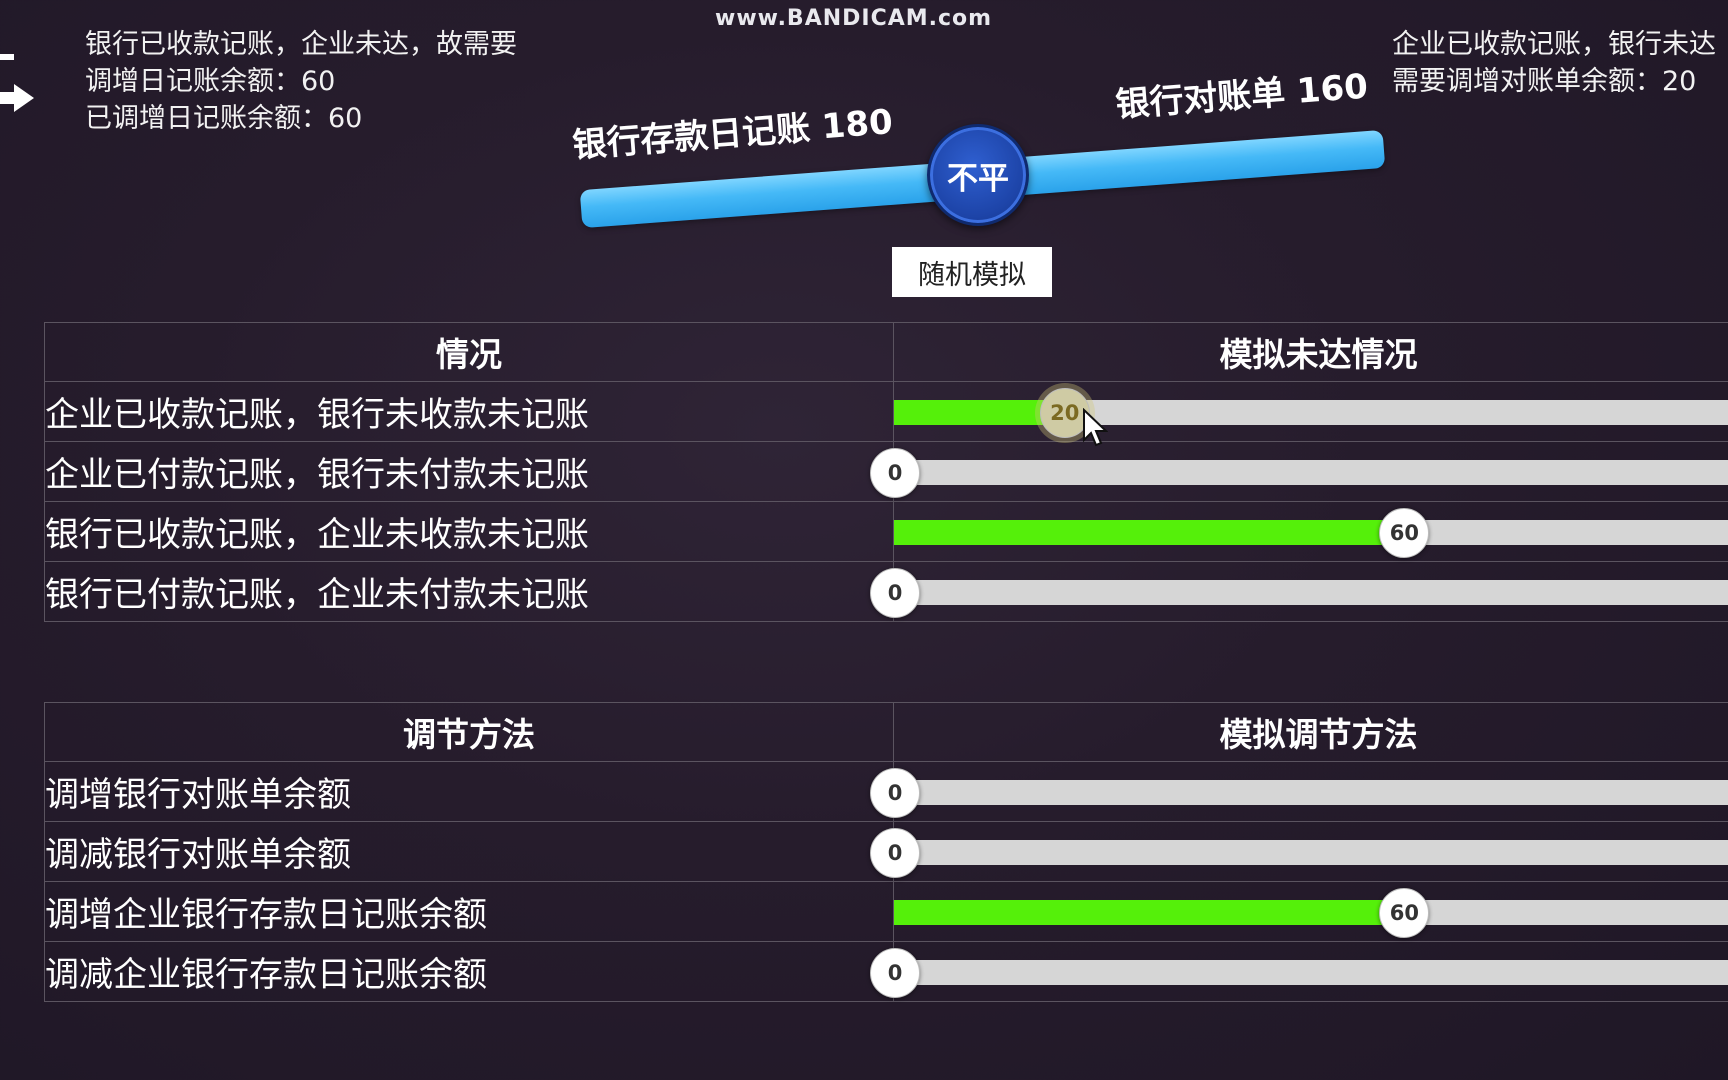 The height and width of the screenshot is (1080, 1728). What do you see at coordinates (469, 971) in the screenshot?
I see `method-row-label: 调减企业银行存款日记账余额` at bounding box center [469, 971].